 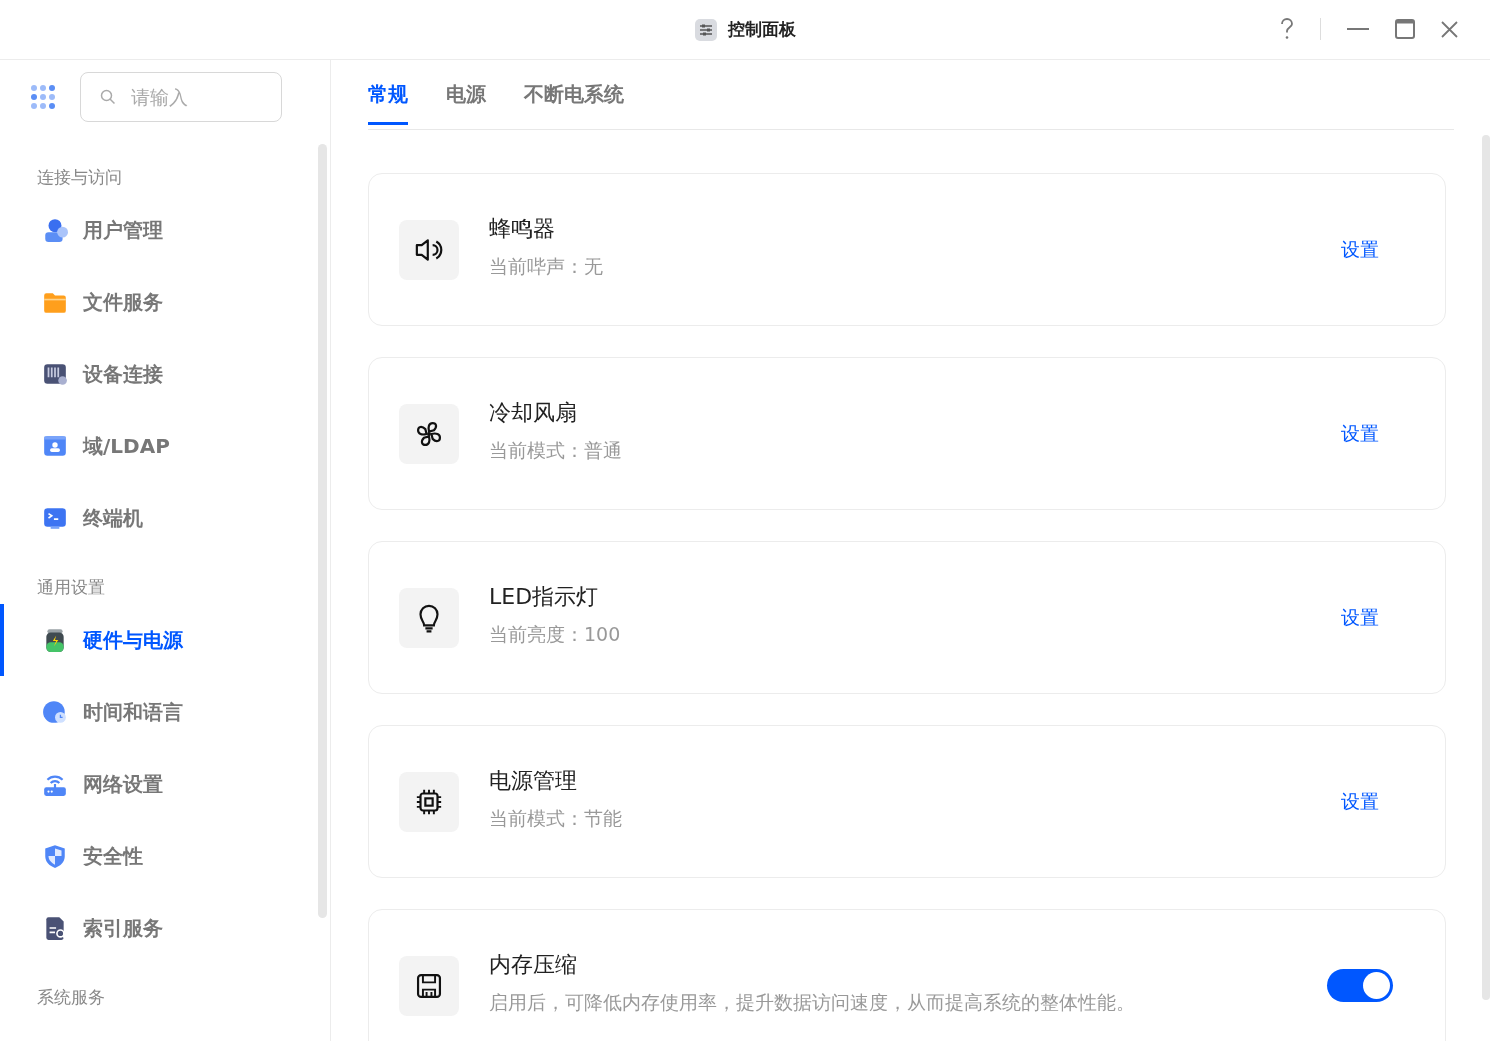 I want to click on setting-title: 冷却风扇, so click(x=533, y=412).